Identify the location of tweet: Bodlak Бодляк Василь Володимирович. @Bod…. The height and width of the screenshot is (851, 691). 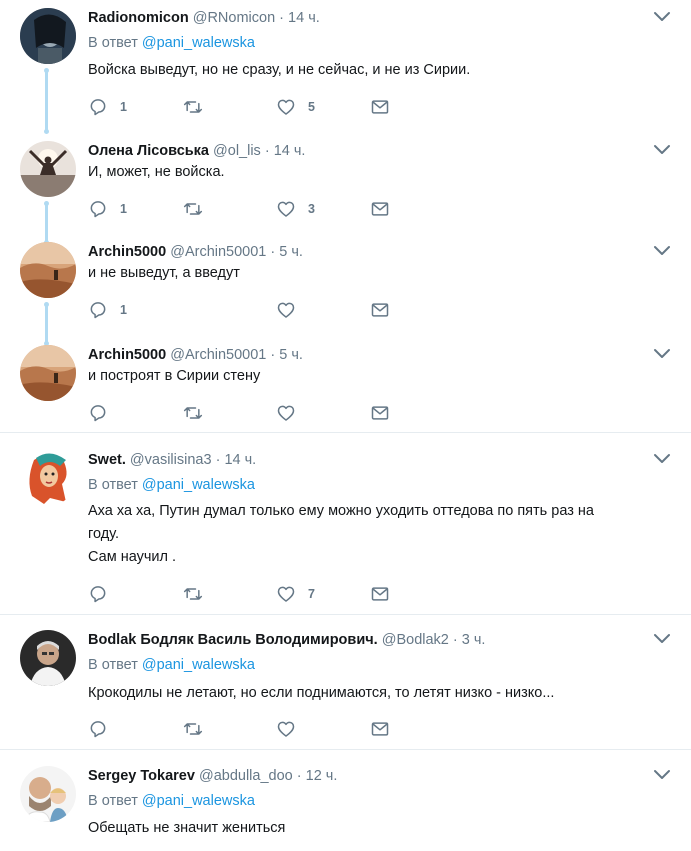
(345, 687).